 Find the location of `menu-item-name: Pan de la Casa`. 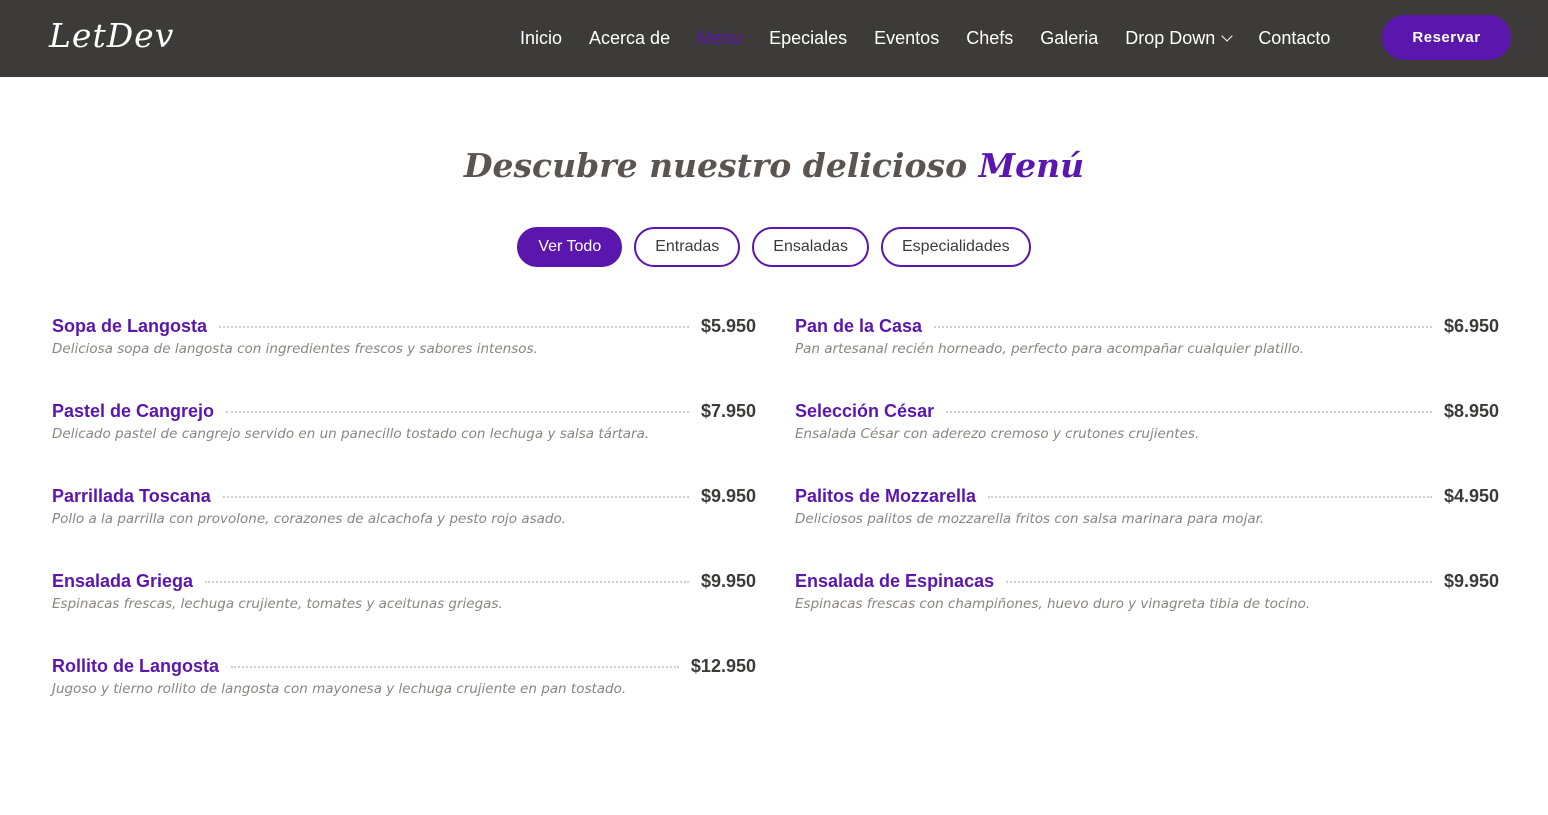

menu-item-name: Pan de la Casa is located at coordinates (859, 325).